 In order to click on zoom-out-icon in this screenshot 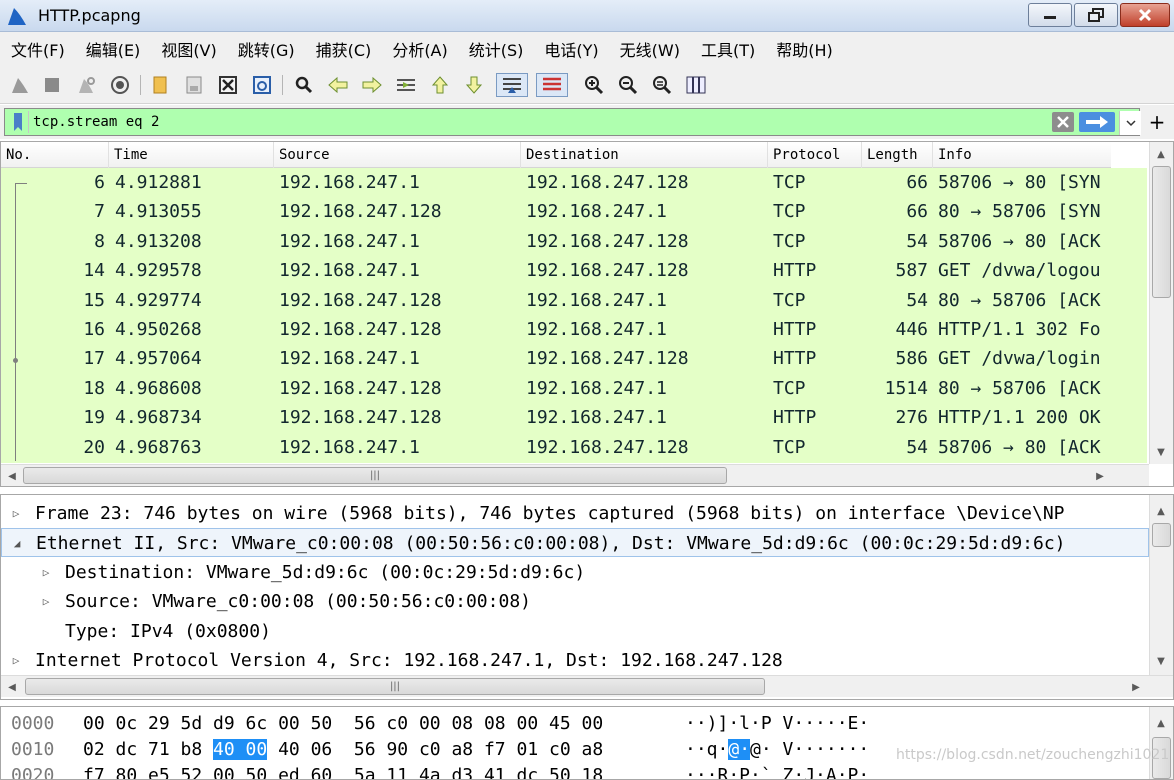, I will do `click(628, 85)`.